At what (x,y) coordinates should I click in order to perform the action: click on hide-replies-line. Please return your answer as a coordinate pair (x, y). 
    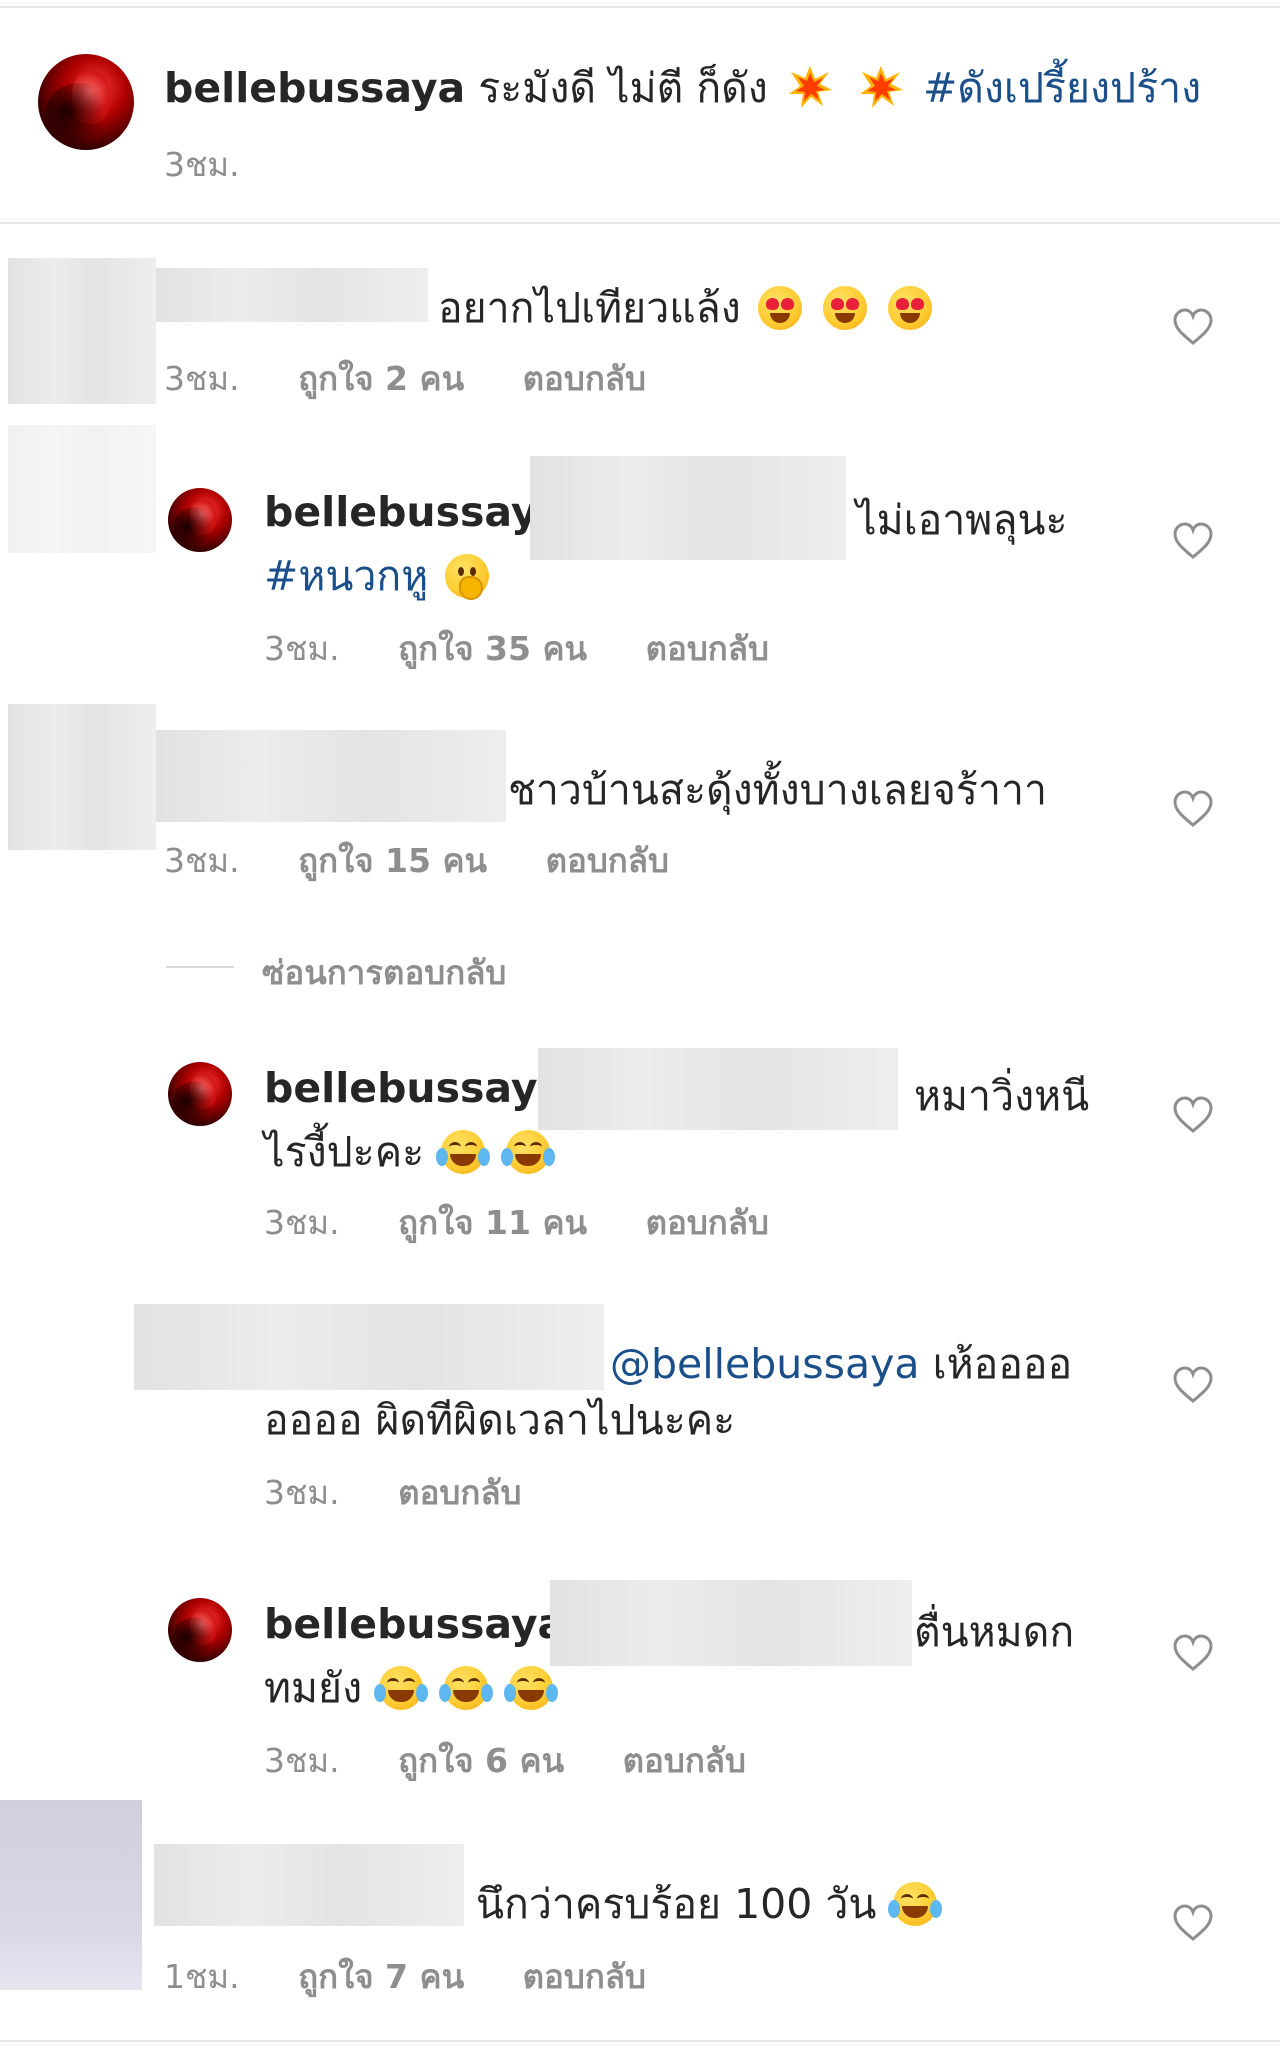
    Looking at the image, I should click on (200, 967).